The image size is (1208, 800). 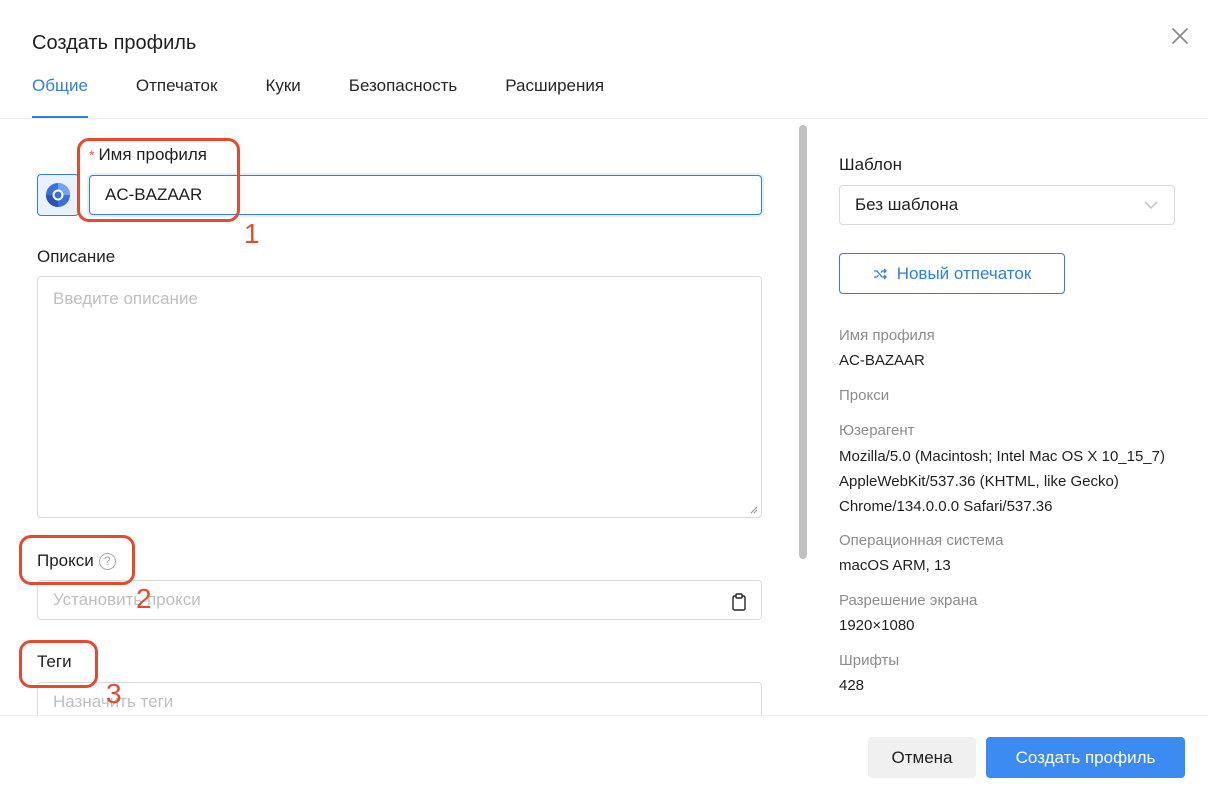 I want to click on summary-proxy-key: Прокси, so click(x=864, y=395).